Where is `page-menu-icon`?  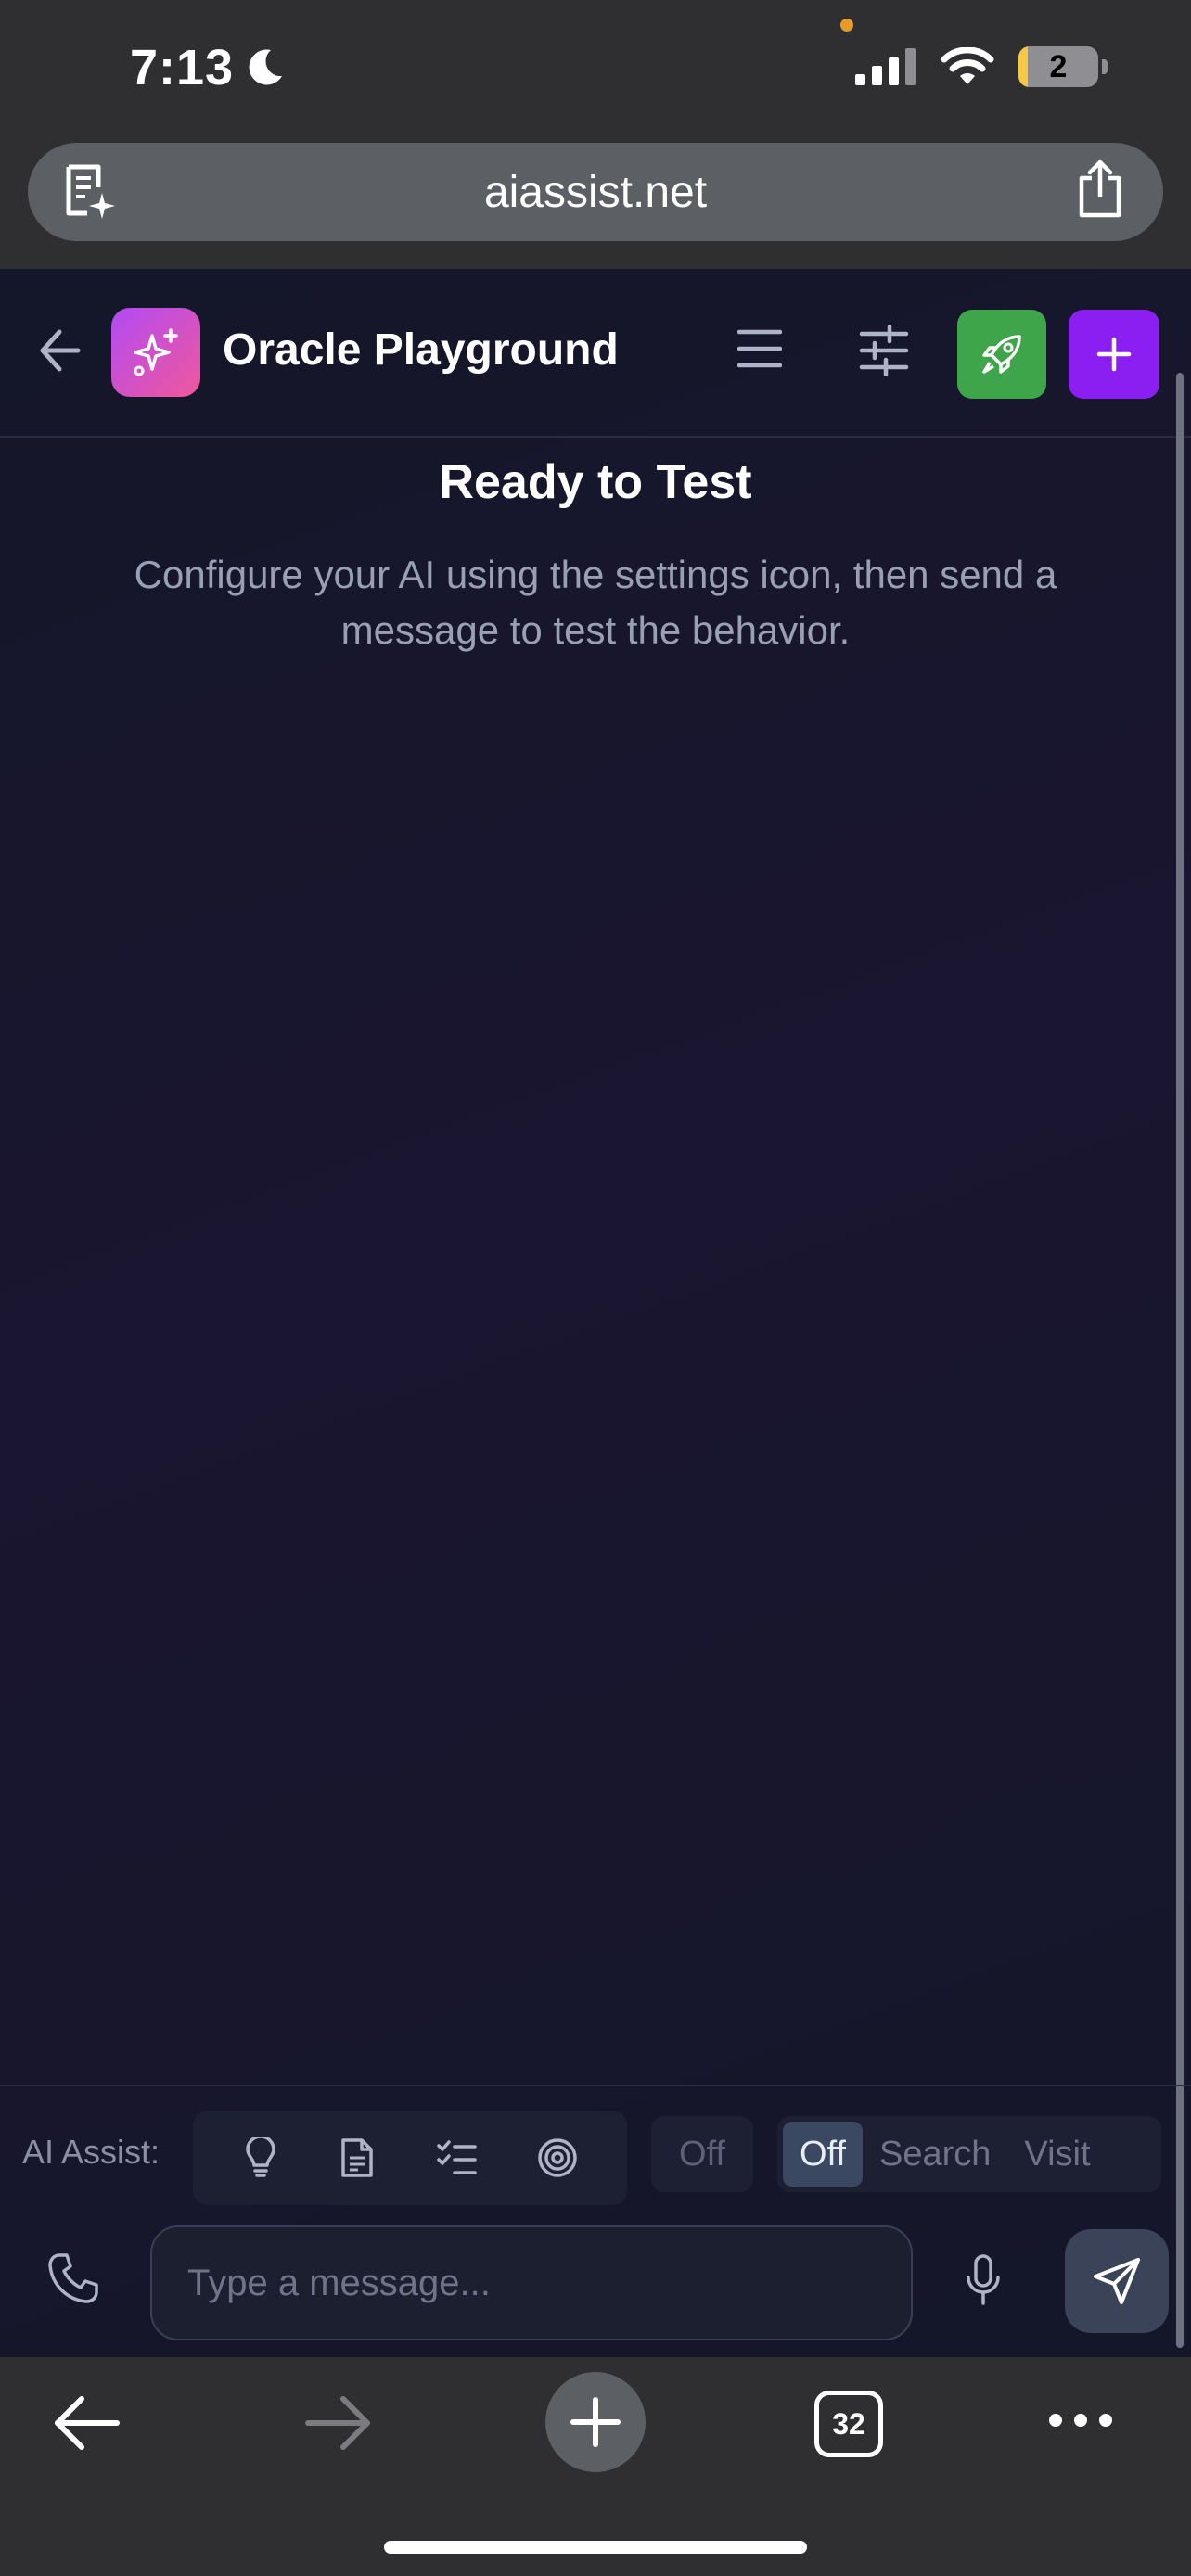 page-menu-icon is located at coordinates (90, 192).